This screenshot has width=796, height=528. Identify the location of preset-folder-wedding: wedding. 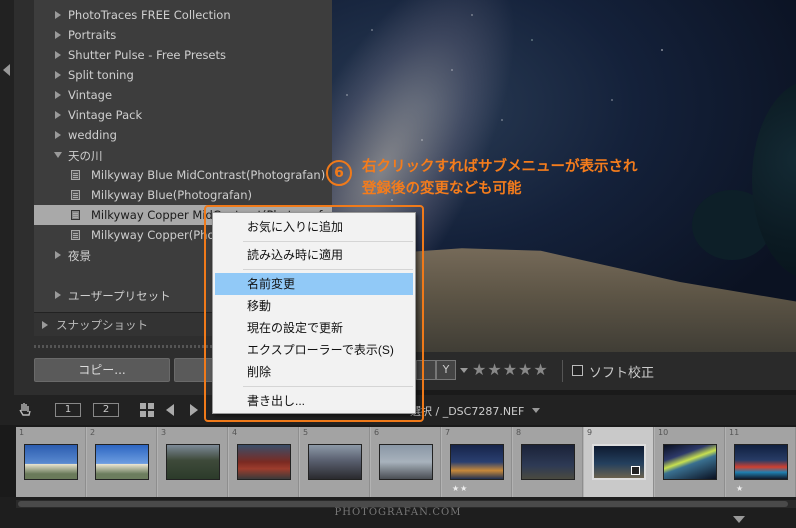
(183, 135).